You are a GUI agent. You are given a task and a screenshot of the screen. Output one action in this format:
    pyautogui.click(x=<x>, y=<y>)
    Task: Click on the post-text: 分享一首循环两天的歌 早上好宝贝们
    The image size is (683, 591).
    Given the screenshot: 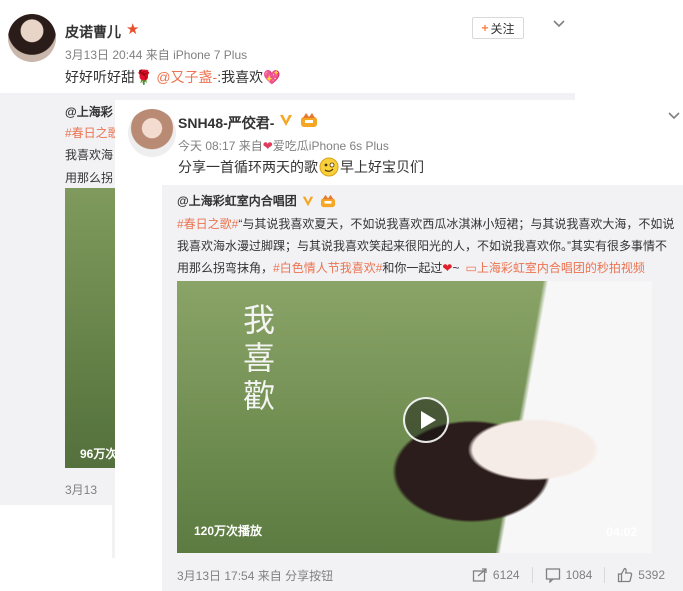 What is the action you would take?
    pyautogui.click(x=301, y=167)
    